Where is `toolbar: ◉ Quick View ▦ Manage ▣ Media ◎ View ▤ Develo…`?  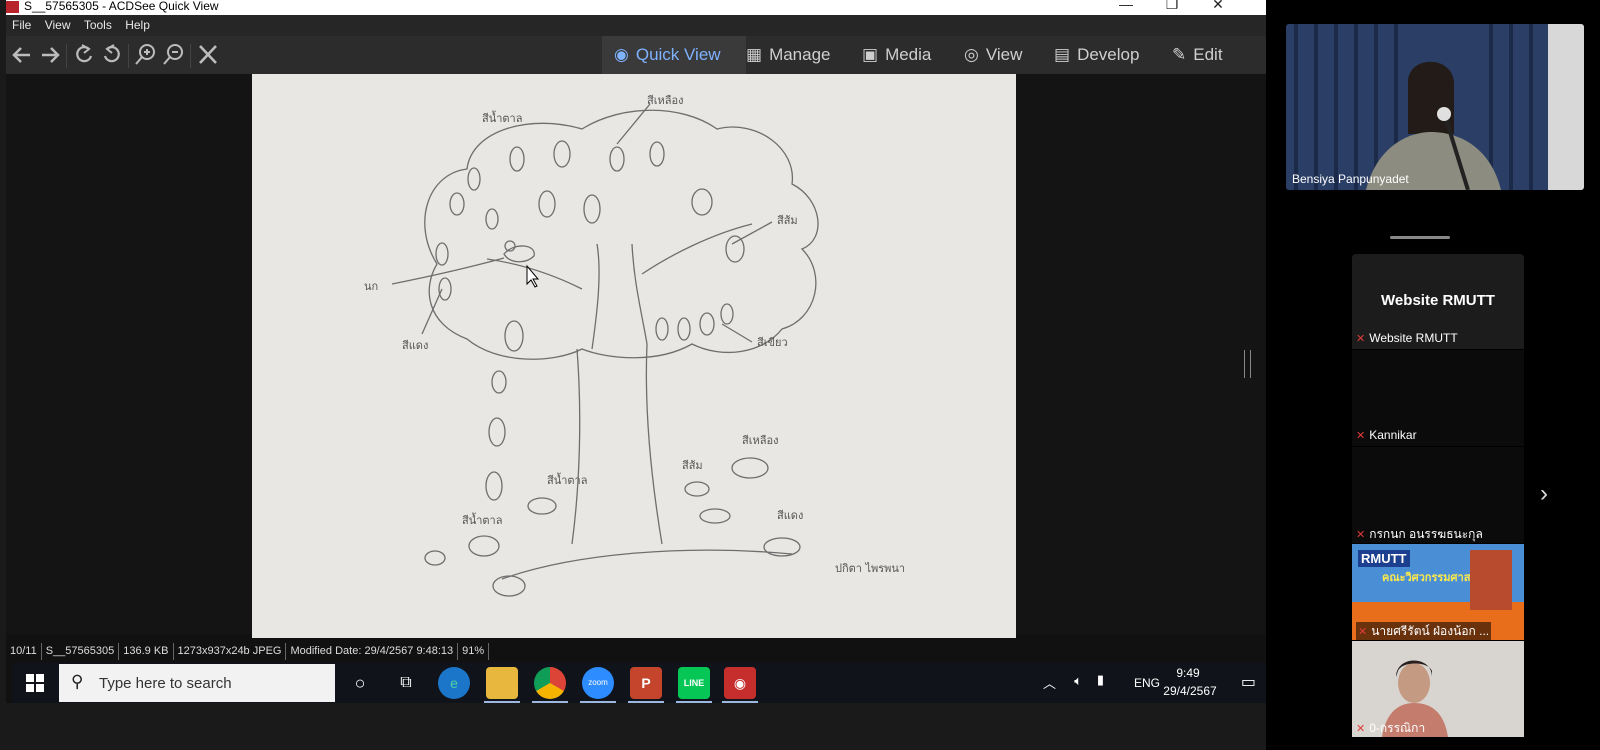 toolbar: ◉ Quick View ▦ Manage ▣ Media ◎ View ▤ Develo… is located at coordinates (636, 55).